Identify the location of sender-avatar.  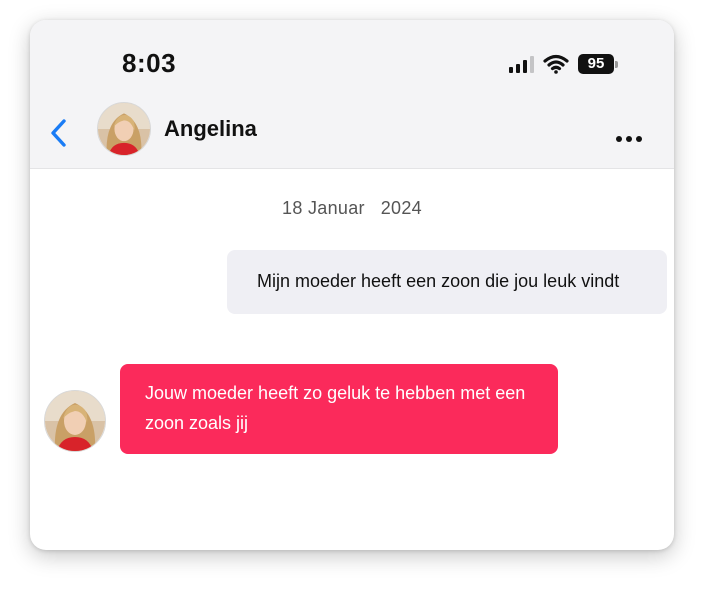
(75, 421).